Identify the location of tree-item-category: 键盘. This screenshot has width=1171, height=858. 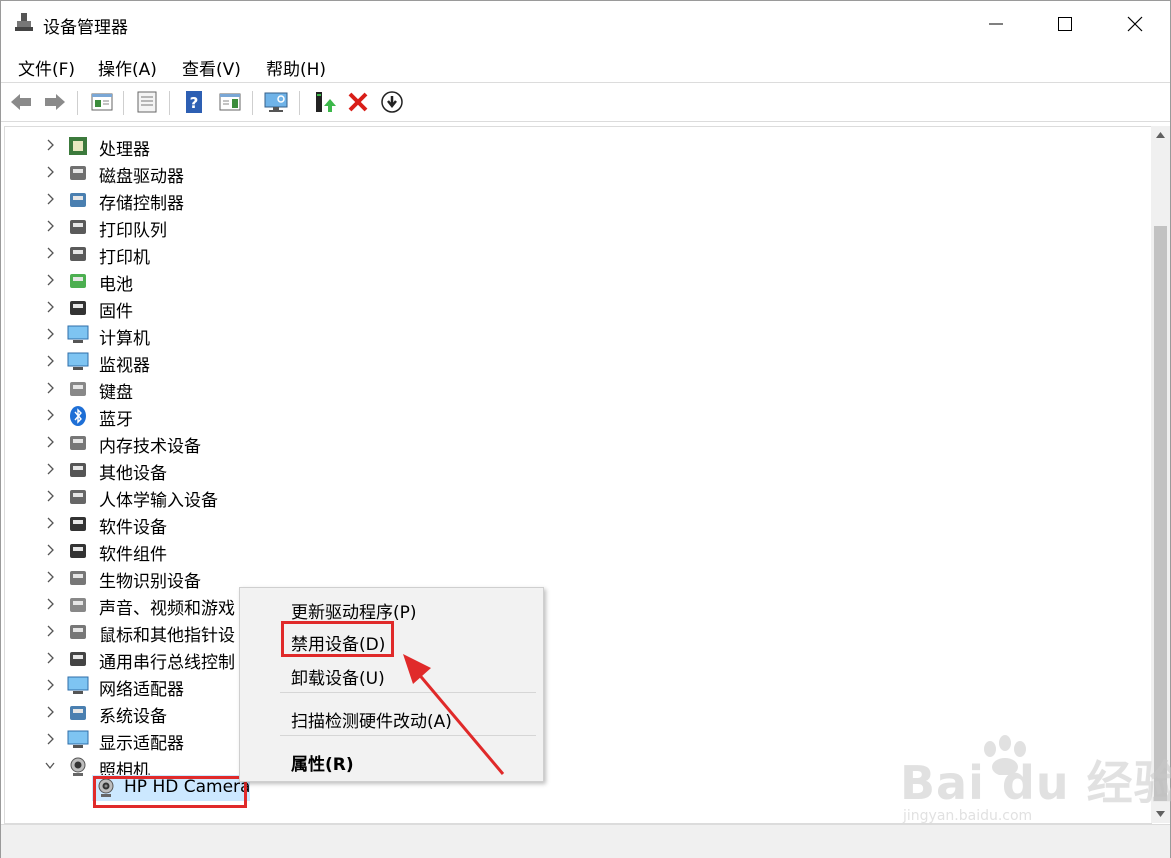
(575, 389).